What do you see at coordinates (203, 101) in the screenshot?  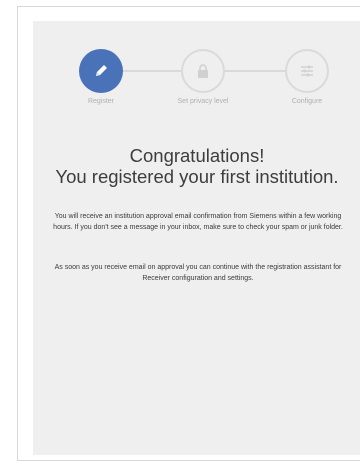 I see `step-privacy-label: Set privacy level` at bounding box center [203, 101].